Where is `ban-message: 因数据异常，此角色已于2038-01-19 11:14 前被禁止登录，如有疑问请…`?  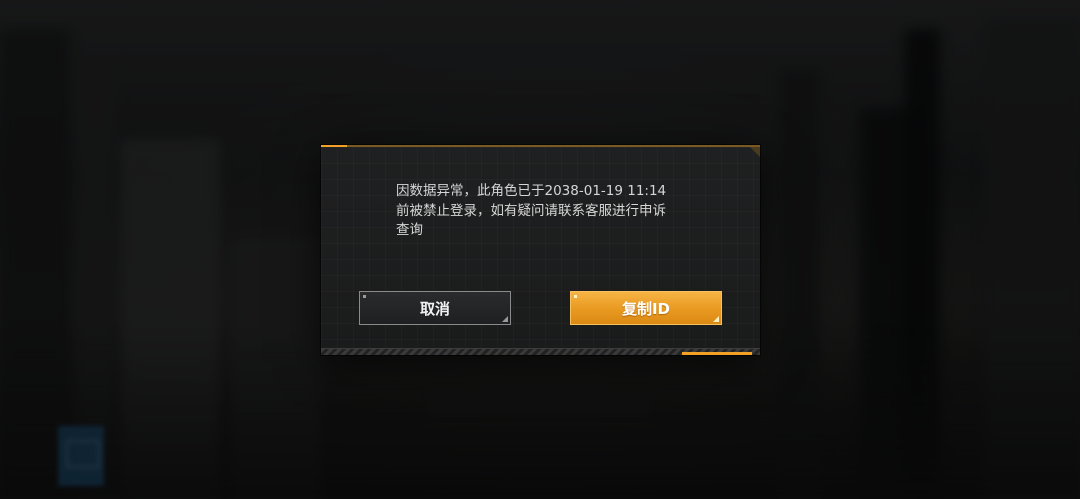 ban-message: 因数据异常，此角色已于2038-01-19 11:14 前被禁止登录，如有疑问请… is located at coordinates (531, 210).